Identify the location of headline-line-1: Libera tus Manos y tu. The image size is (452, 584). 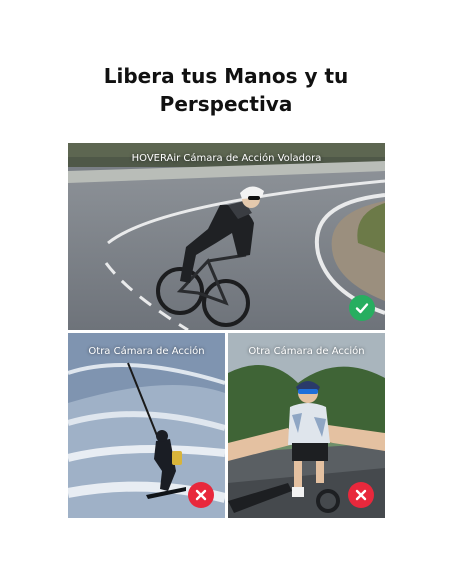
(226, 76).